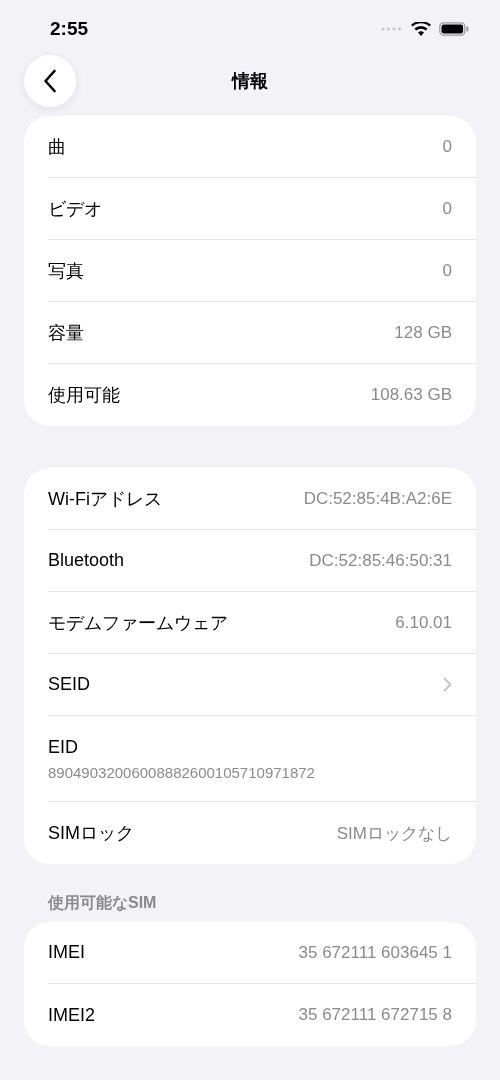  What do you see at coordinates (421, 29) in the screenshot?
I see `wifi-icon` at bounding box center [421, 29].